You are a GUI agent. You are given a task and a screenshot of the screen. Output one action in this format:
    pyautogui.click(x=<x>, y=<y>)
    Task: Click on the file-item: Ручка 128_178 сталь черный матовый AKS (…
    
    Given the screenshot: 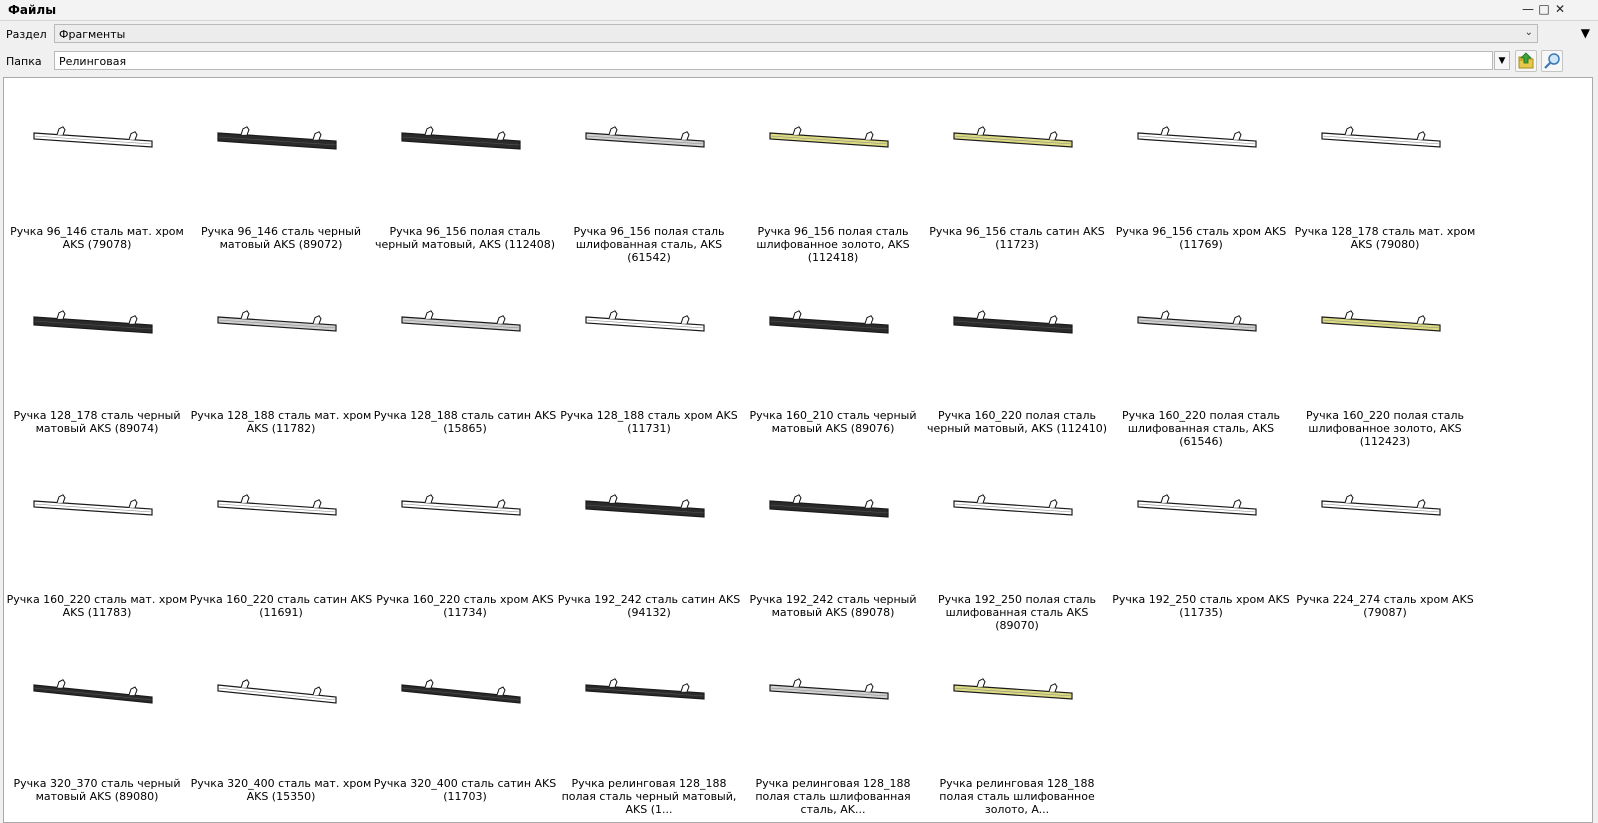 What is the action you would take?
    pyautogui.click(x=97, y=352)
    